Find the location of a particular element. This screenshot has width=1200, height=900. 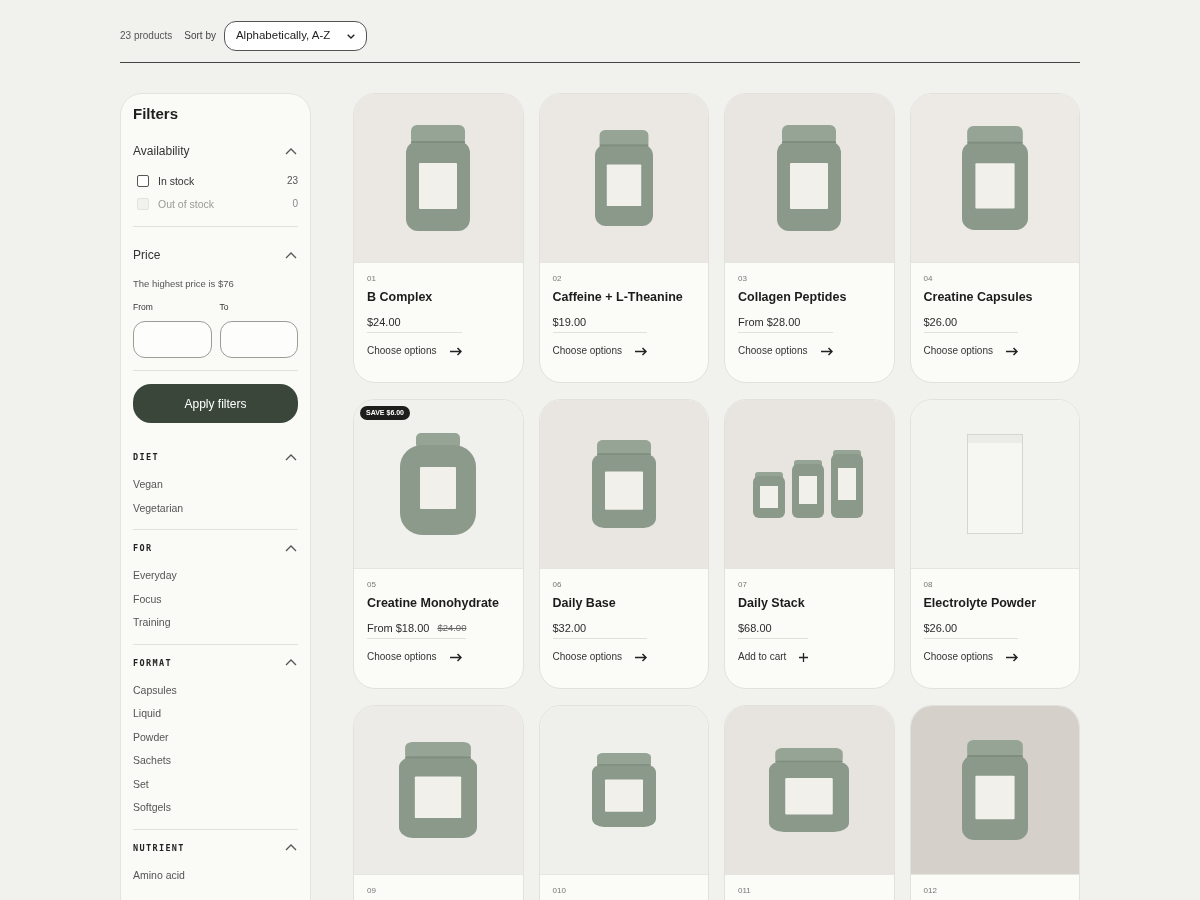

section-toggle: DIET is located at coordinates (215, 457).